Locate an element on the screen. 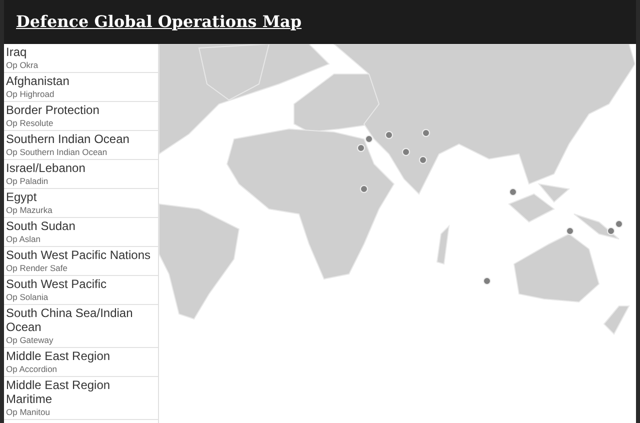  operation-item: Southern Indian Ocean Op Southern Indian Ocean is located at coordinates (81, 145).